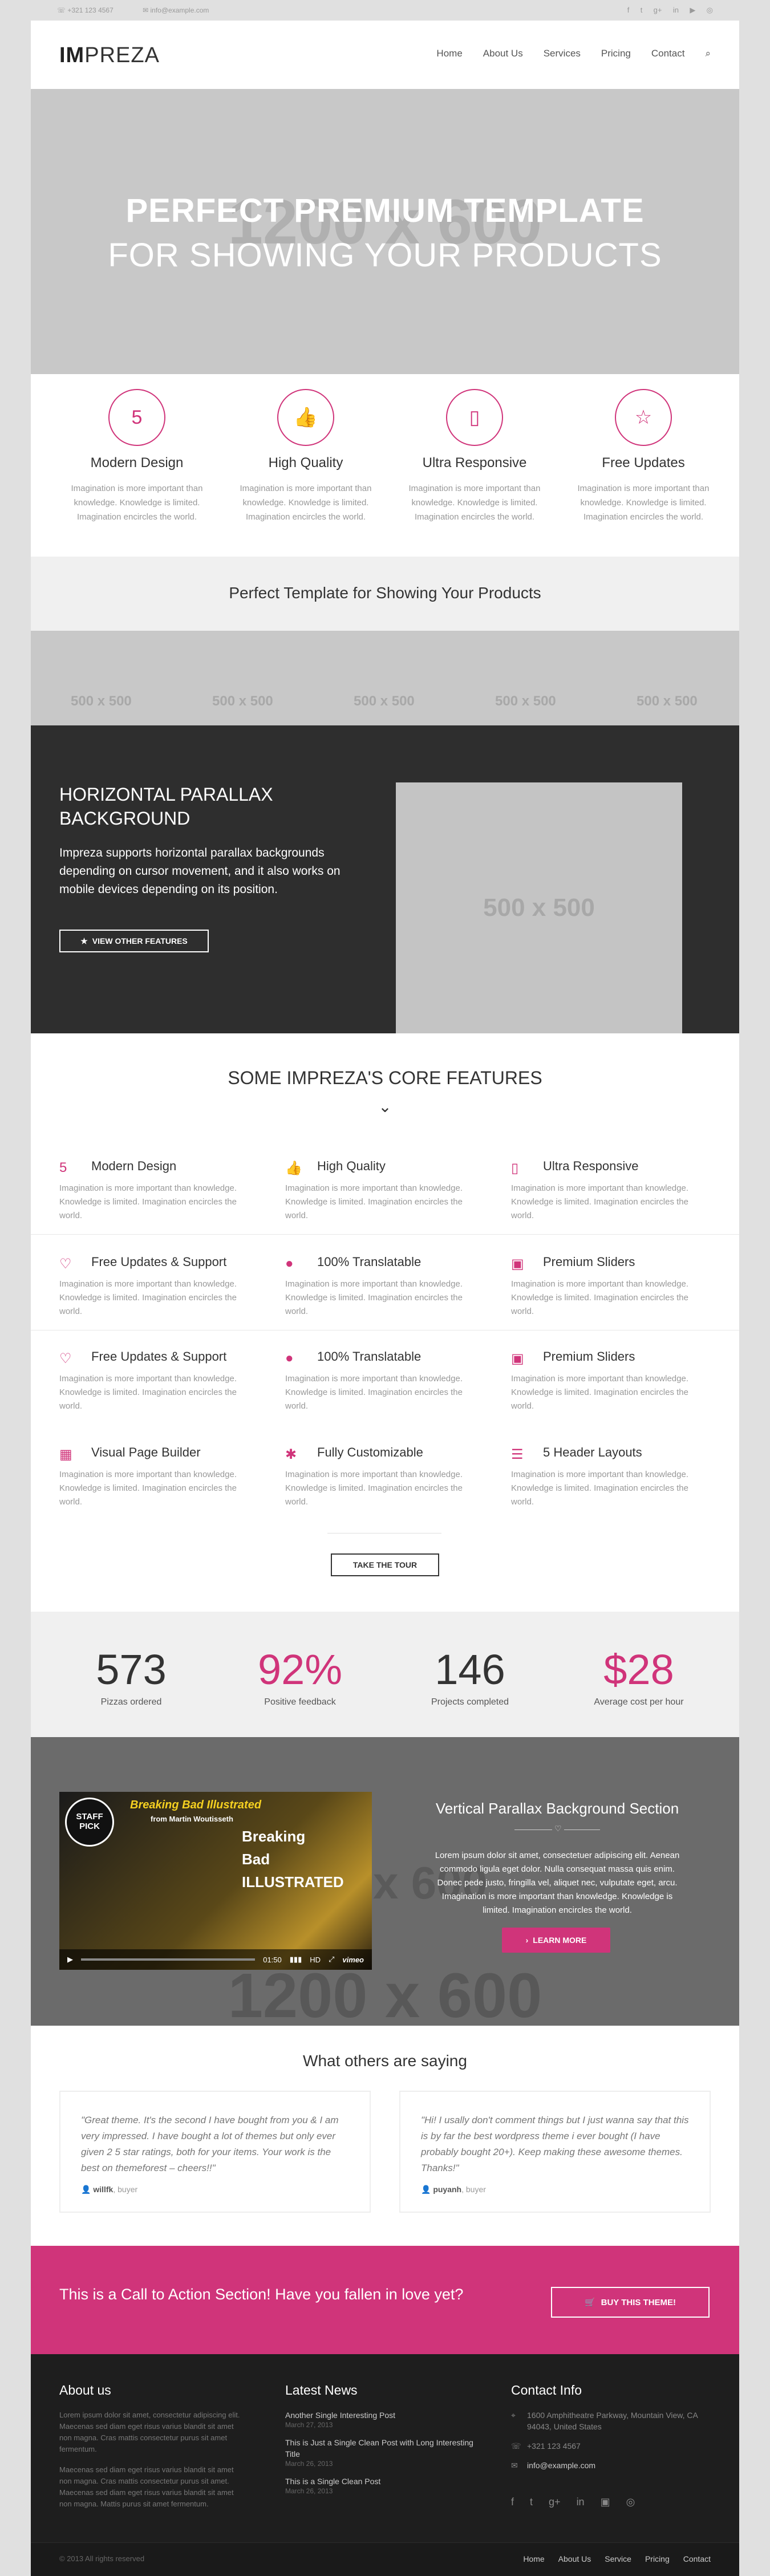  I want to click on footer-nav-pricing: Pricing, so click(658, 2558).